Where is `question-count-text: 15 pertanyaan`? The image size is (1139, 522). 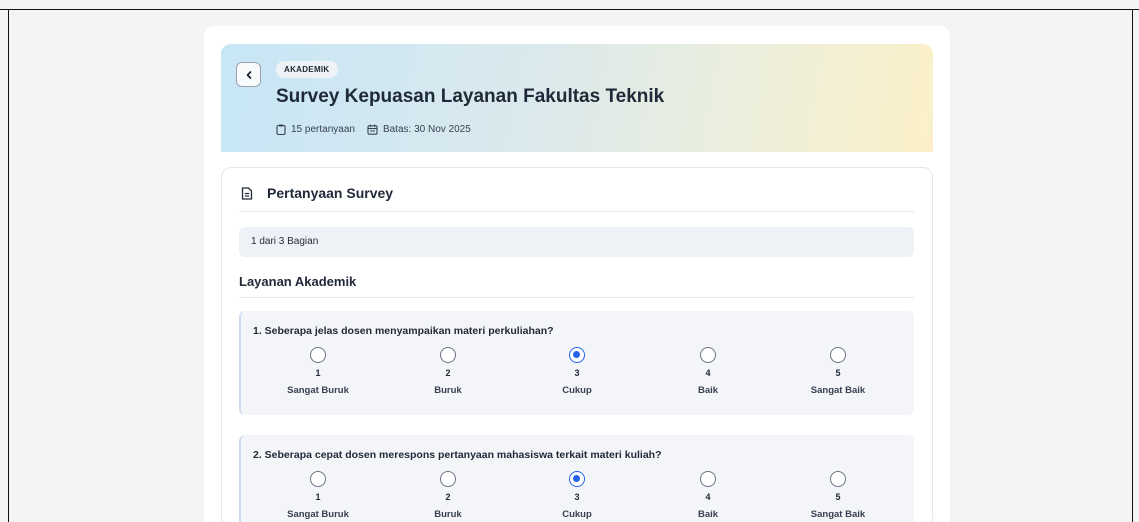 question-count-text: 15 pertanyaan is located at coordinates (323, 129).